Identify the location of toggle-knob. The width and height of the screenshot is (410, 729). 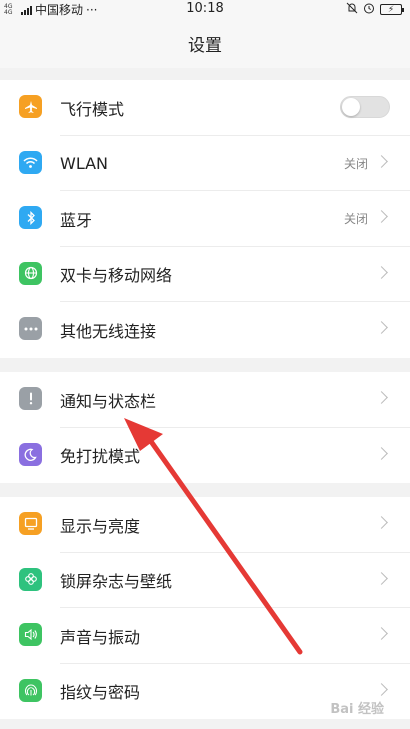
(351, 107).